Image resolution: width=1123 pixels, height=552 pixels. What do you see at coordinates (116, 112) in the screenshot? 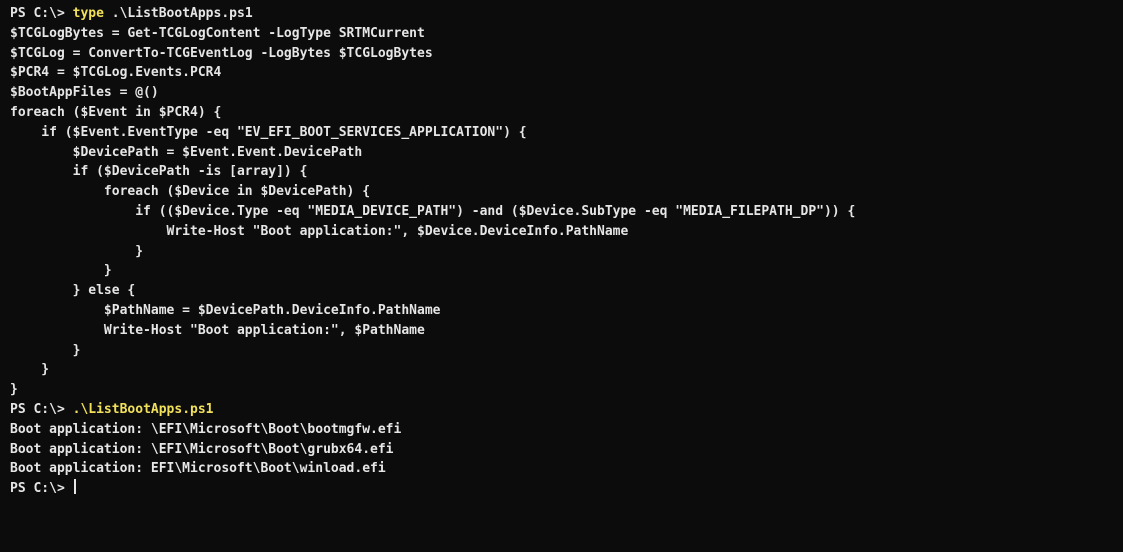
I see `output-line: foreach ($Event in $PCR4) {` at bounding box center [116, 112].